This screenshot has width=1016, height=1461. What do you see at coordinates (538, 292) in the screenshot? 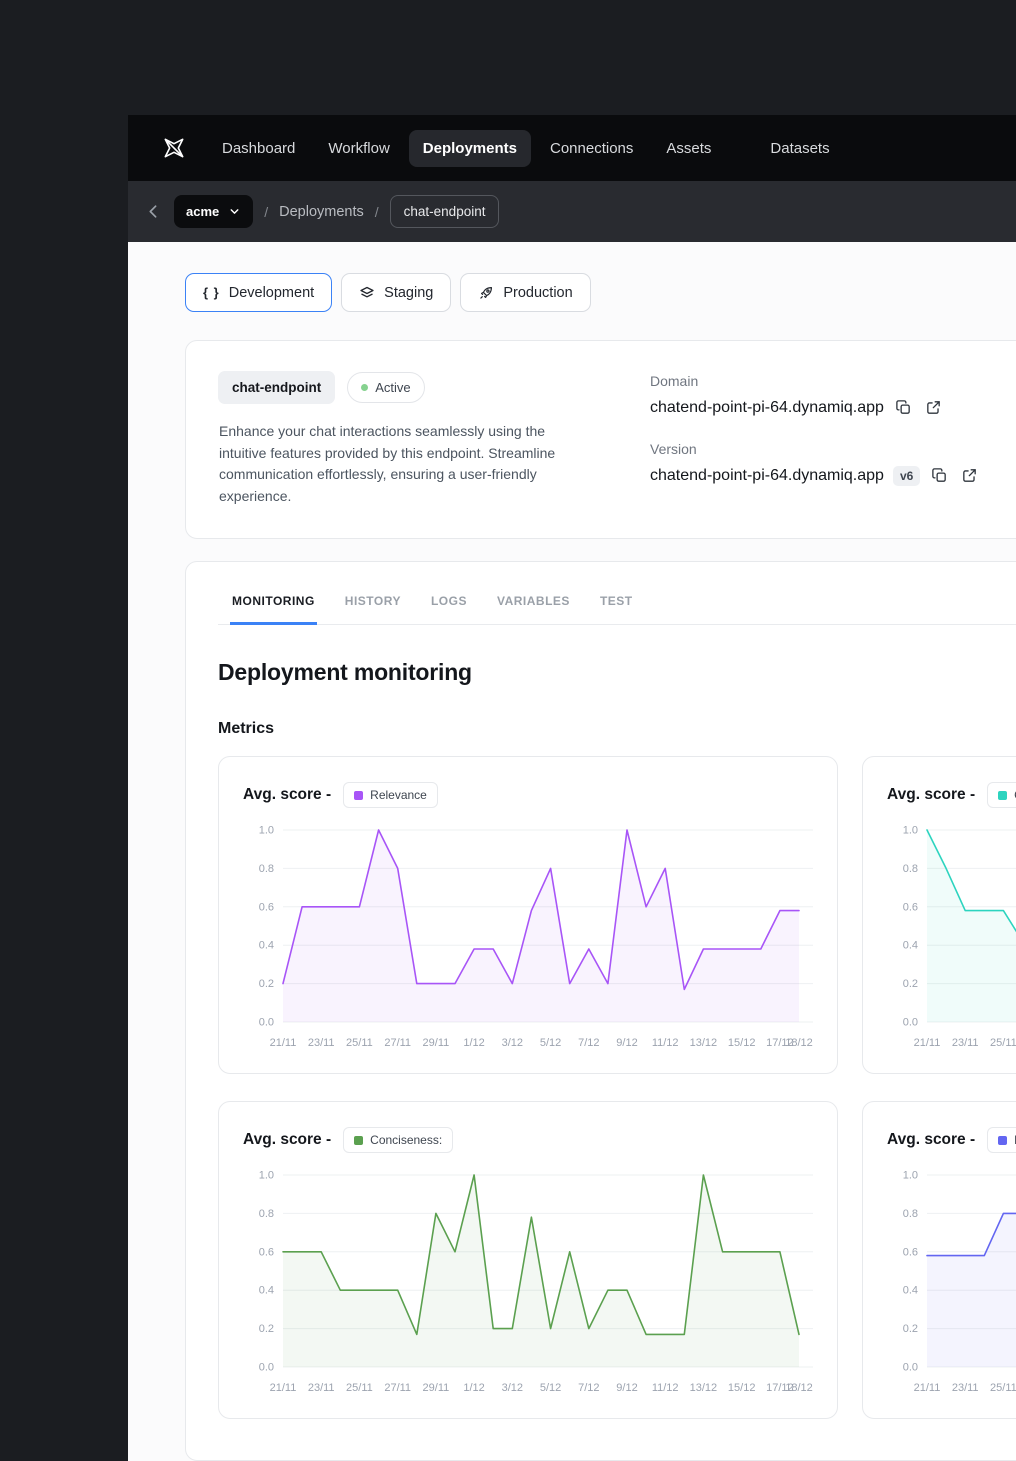
I see `env-label: Production` at bounding box center [538, 292].